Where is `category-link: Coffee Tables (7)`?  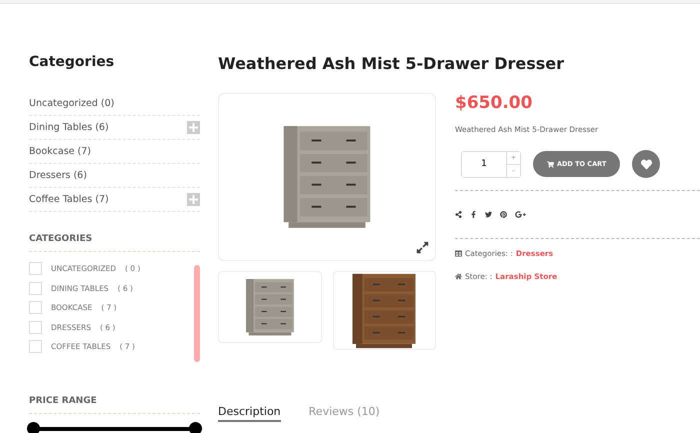 category-link: Coffee Tables (7) is located at coordinates (69, 200).